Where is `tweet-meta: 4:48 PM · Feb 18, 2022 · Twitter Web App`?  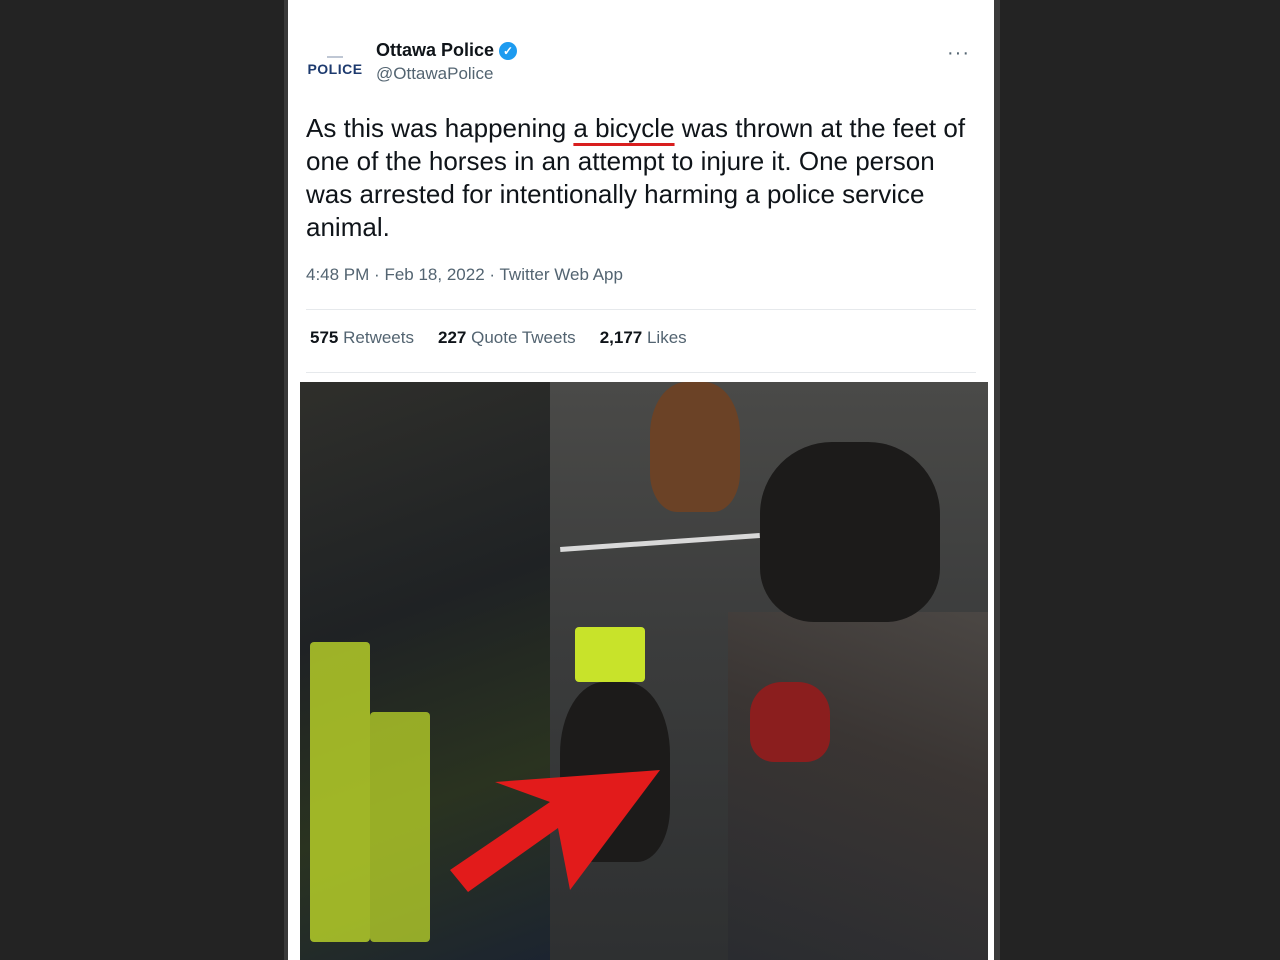
tweet-meta: 4:48 PM · Feb 18, 2022 · Twitter Web App is located at coordinates (464, 275).